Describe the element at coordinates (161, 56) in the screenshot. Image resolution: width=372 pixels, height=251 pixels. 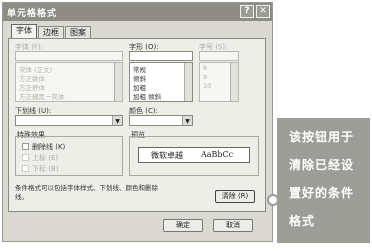
I see `style-input` at that location.